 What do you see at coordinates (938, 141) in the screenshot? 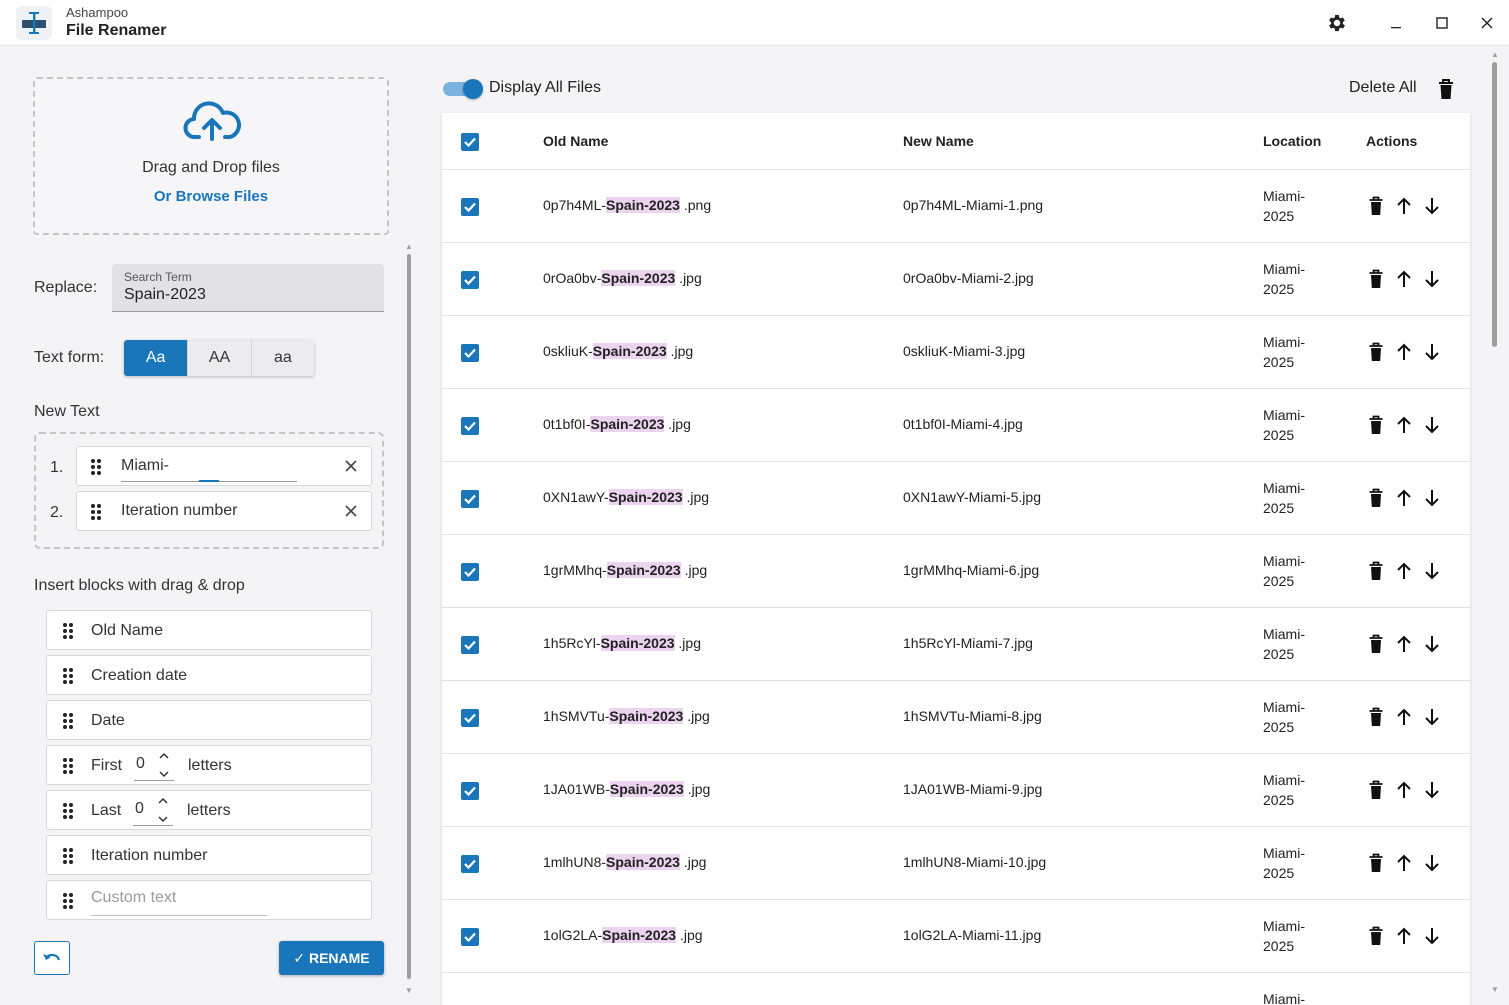
I see `column-new-name: New Name` at bounding box center [938, 141].